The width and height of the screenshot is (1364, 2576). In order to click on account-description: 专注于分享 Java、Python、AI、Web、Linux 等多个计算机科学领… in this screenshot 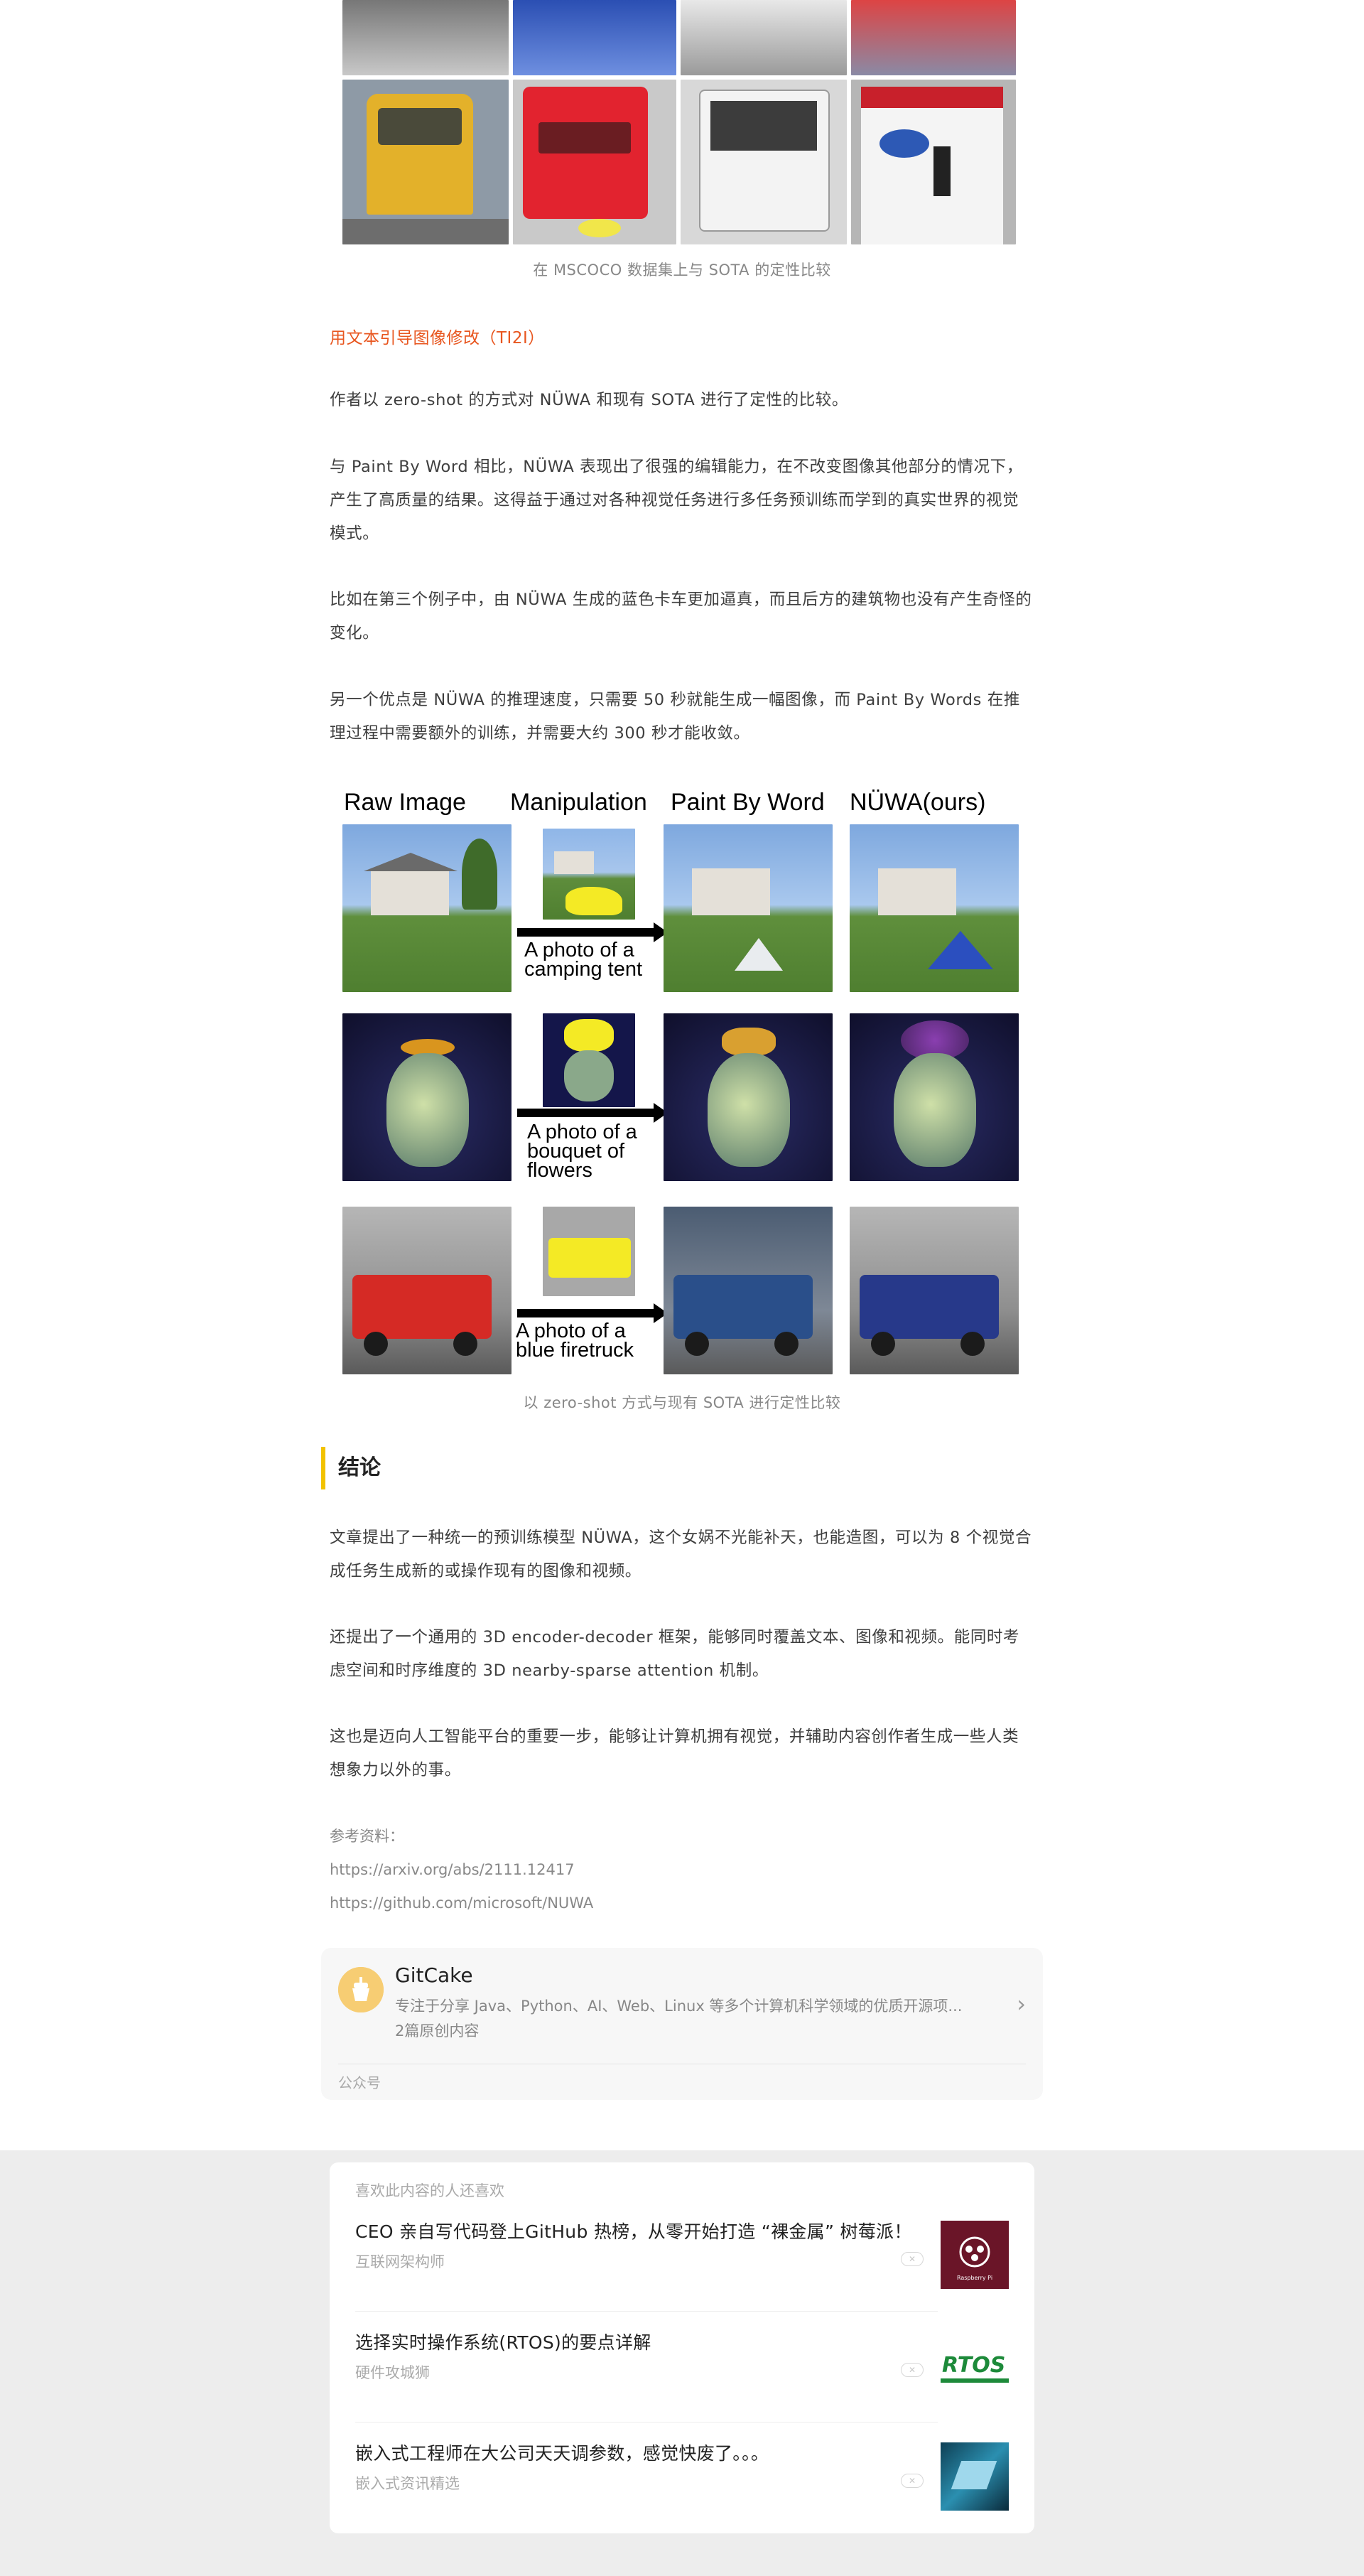, I will do `click(679, 2007)`.